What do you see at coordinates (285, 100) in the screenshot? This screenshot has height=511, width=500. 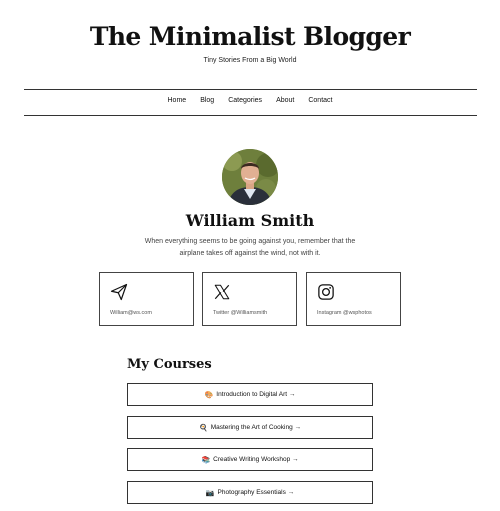 I see `nav-item-about: About` at bounding box center [285, 100].